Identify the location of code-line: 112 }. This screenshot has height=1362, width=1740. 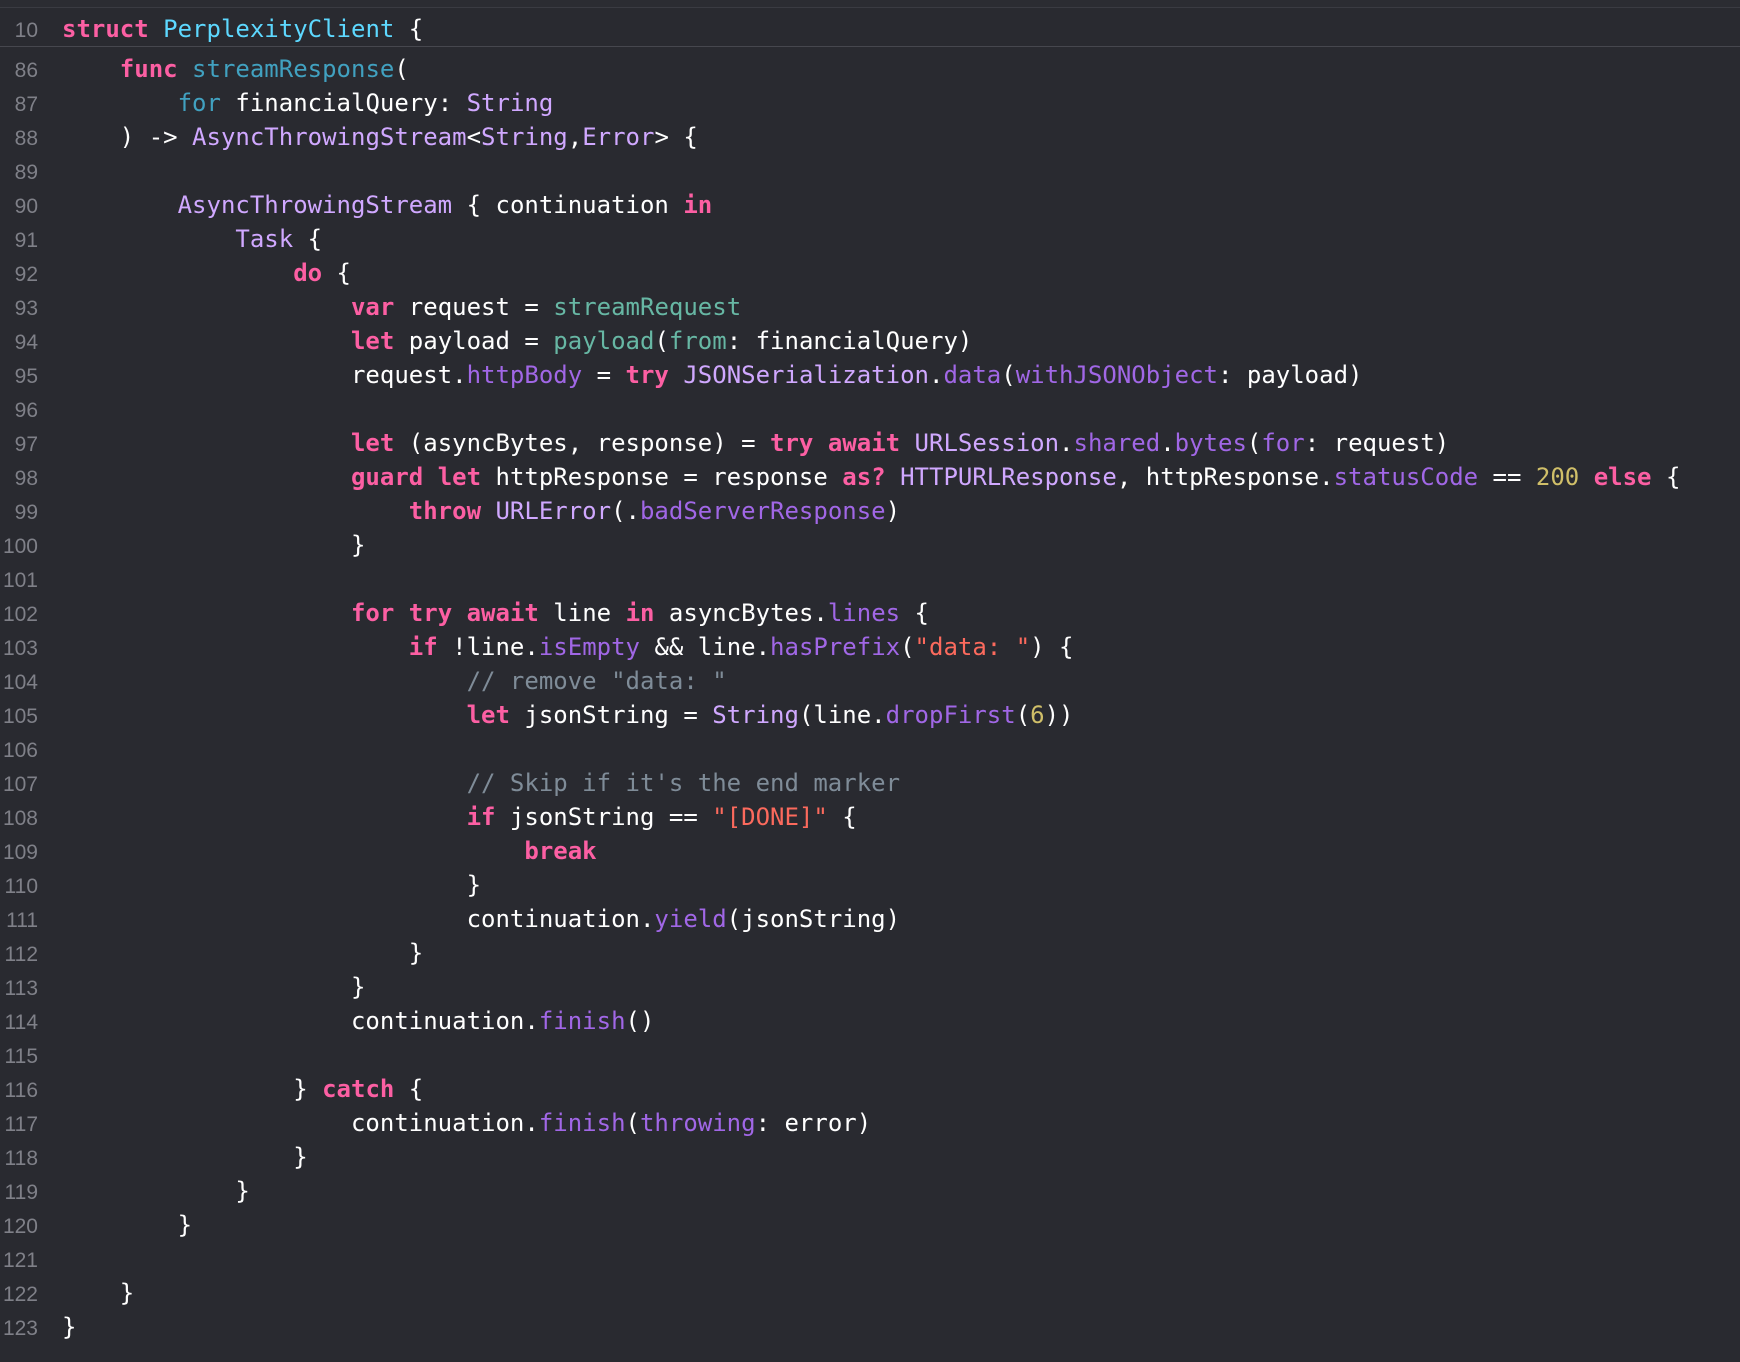
(870, 955).